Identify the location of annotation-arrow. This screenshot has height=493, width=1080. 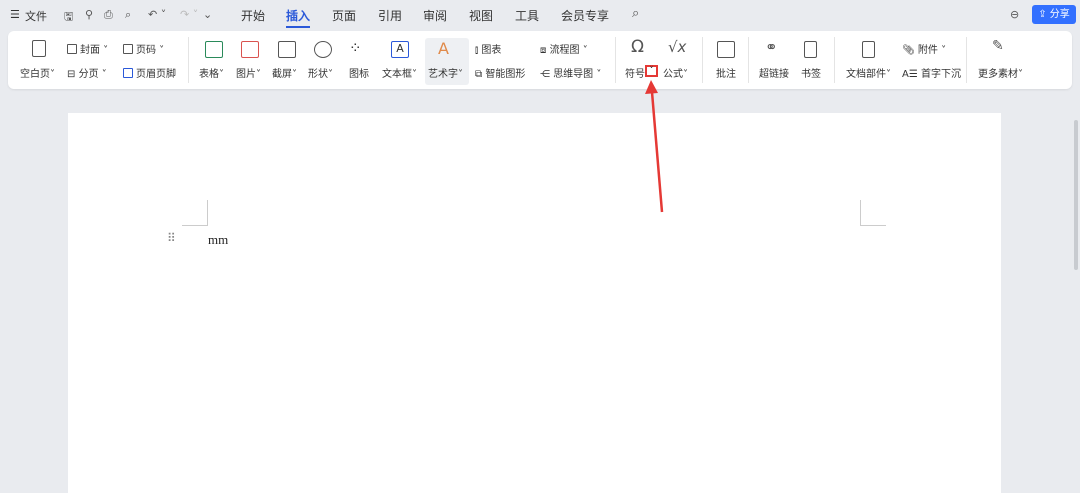
(654, 146).